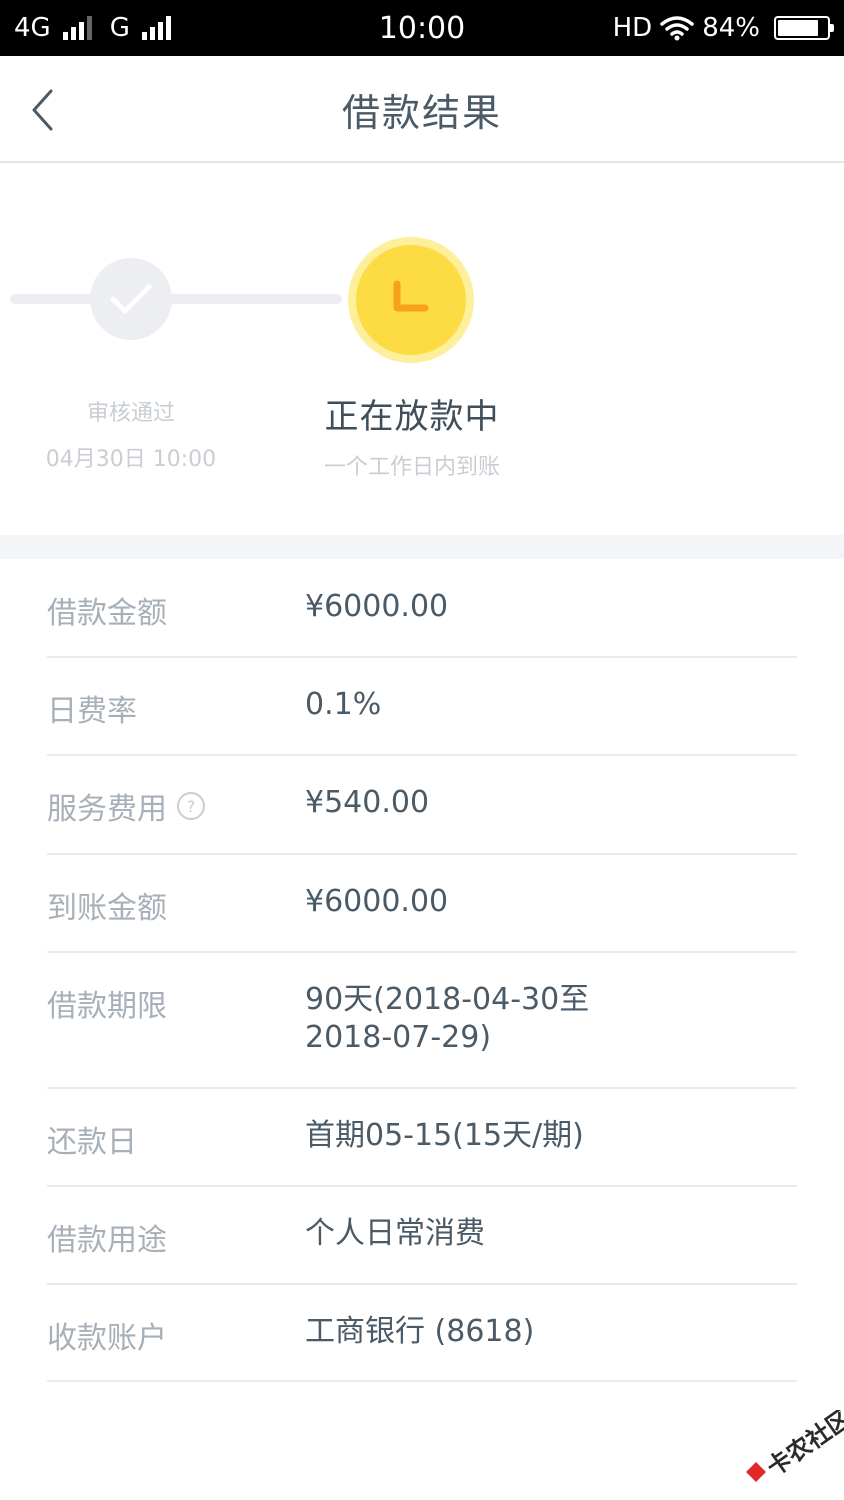 The image size is (844, 1500). I want to click on section-divider, so click(422, 547).